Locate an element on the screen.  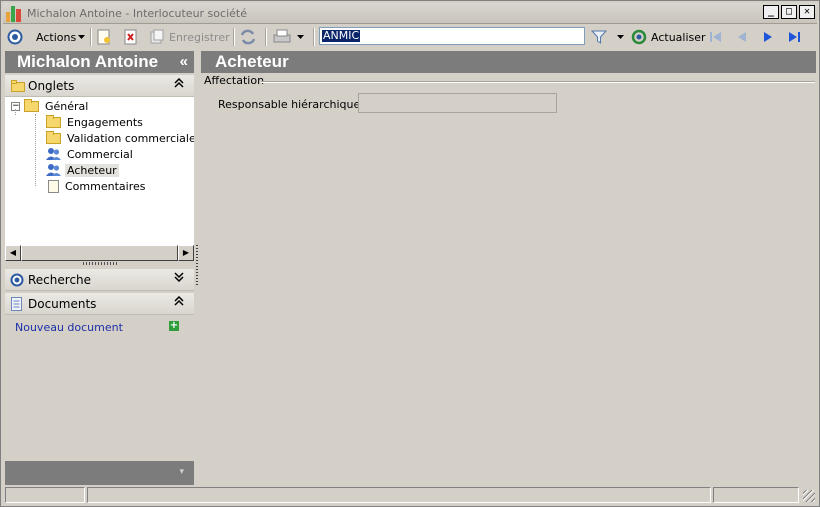
filter-icon is located at coordinates (599, 37).